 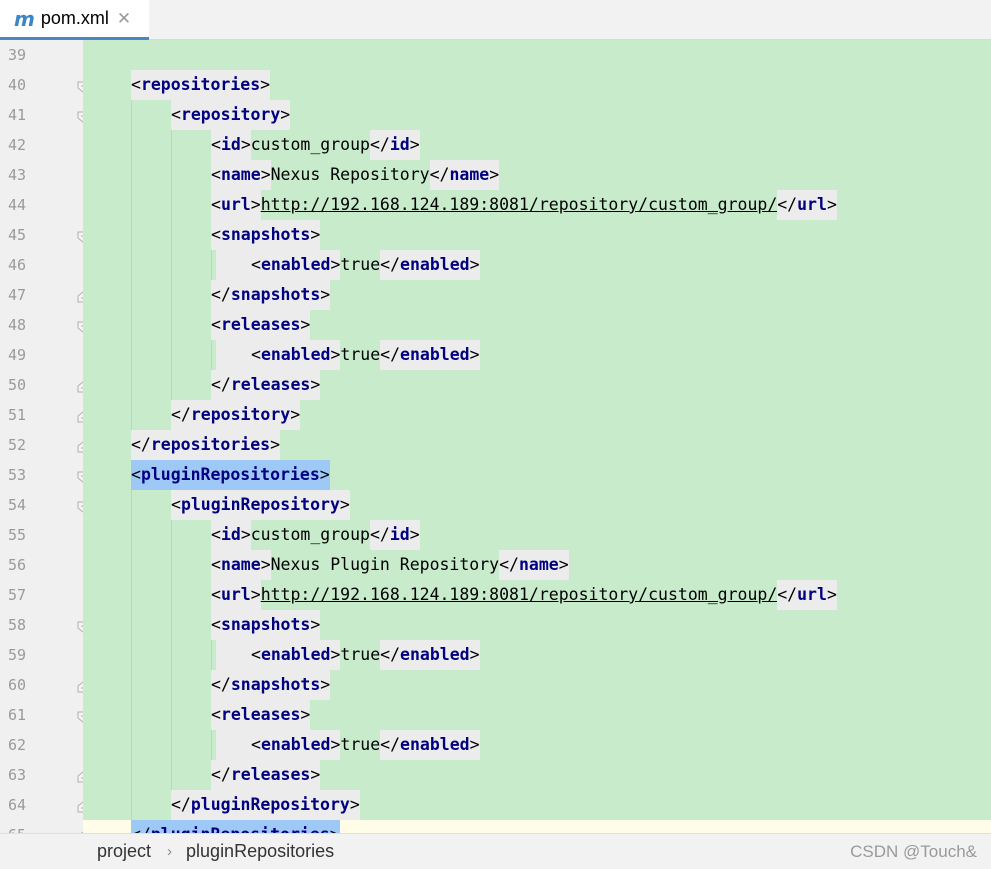 What do you see at coordinates (260, 505) in the screenshot?
I see `xml-tag: <pluginRepository>` at bounding box center [260, 505].